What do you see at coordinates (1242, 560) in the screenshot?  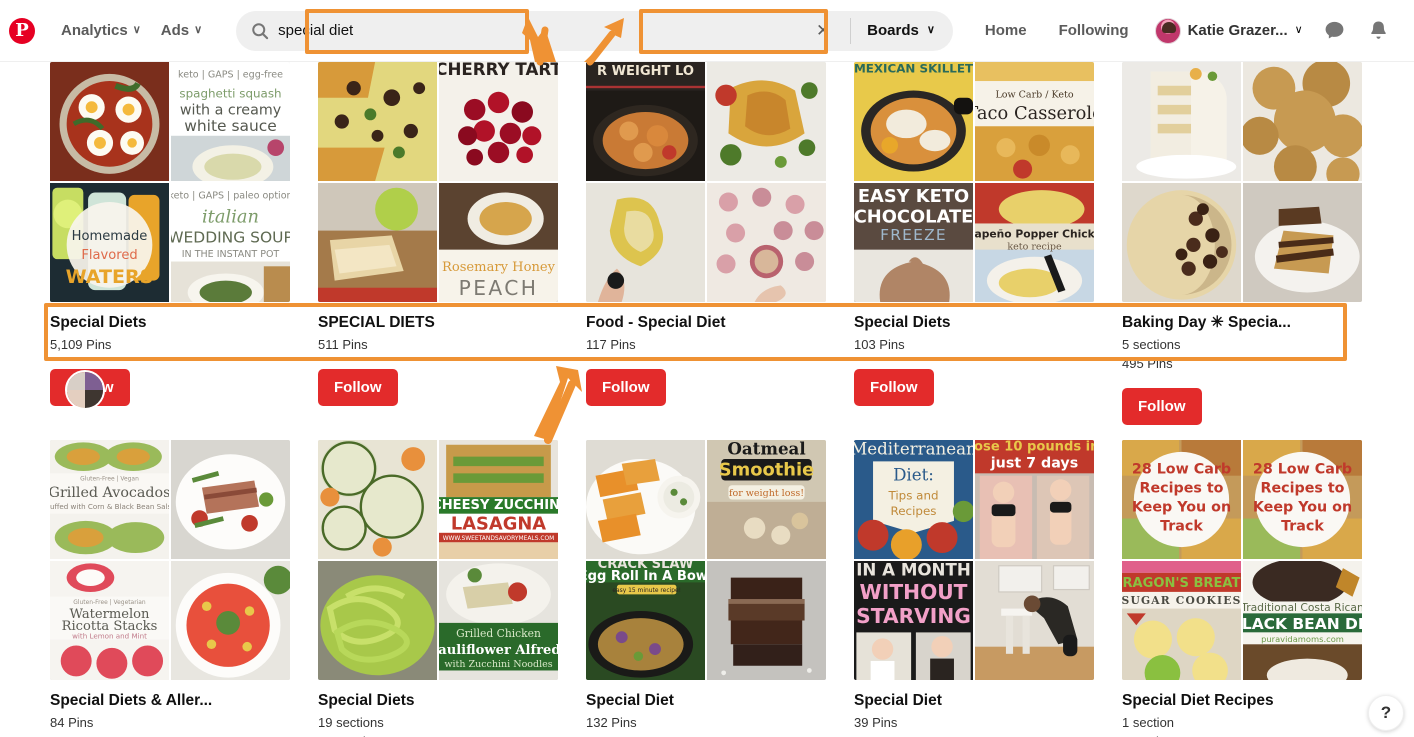 I see `board-cover-collage: 28 Low Carb Recipes to Keep You on Track` at bounding box center [1242, 560].